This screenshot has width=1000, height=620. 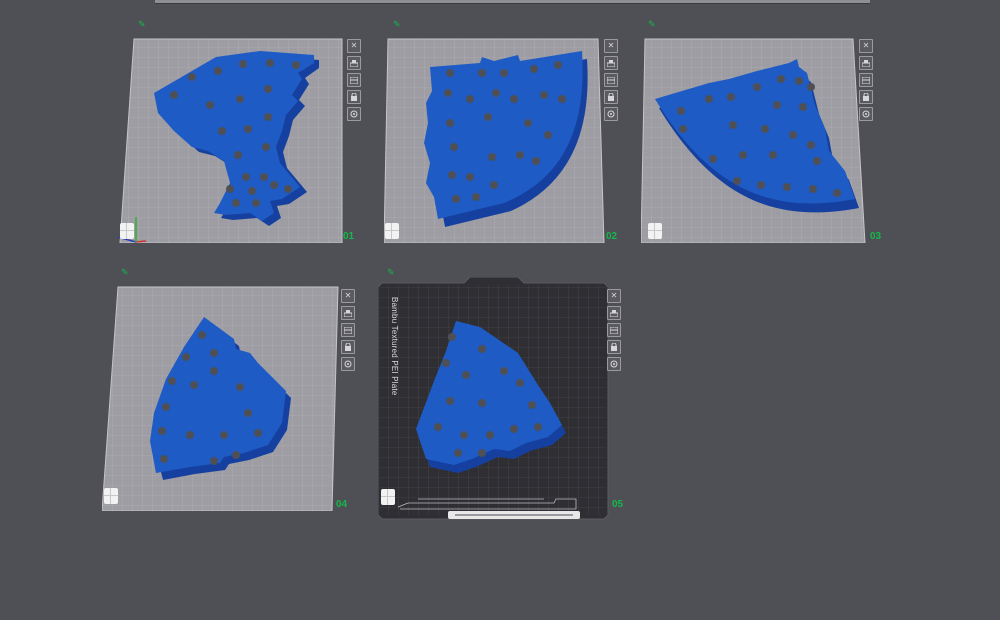 What do you see at coordinates (494, 140) in the screenshot?
I see `plate-02-bed` at bounding box center [494, 140].